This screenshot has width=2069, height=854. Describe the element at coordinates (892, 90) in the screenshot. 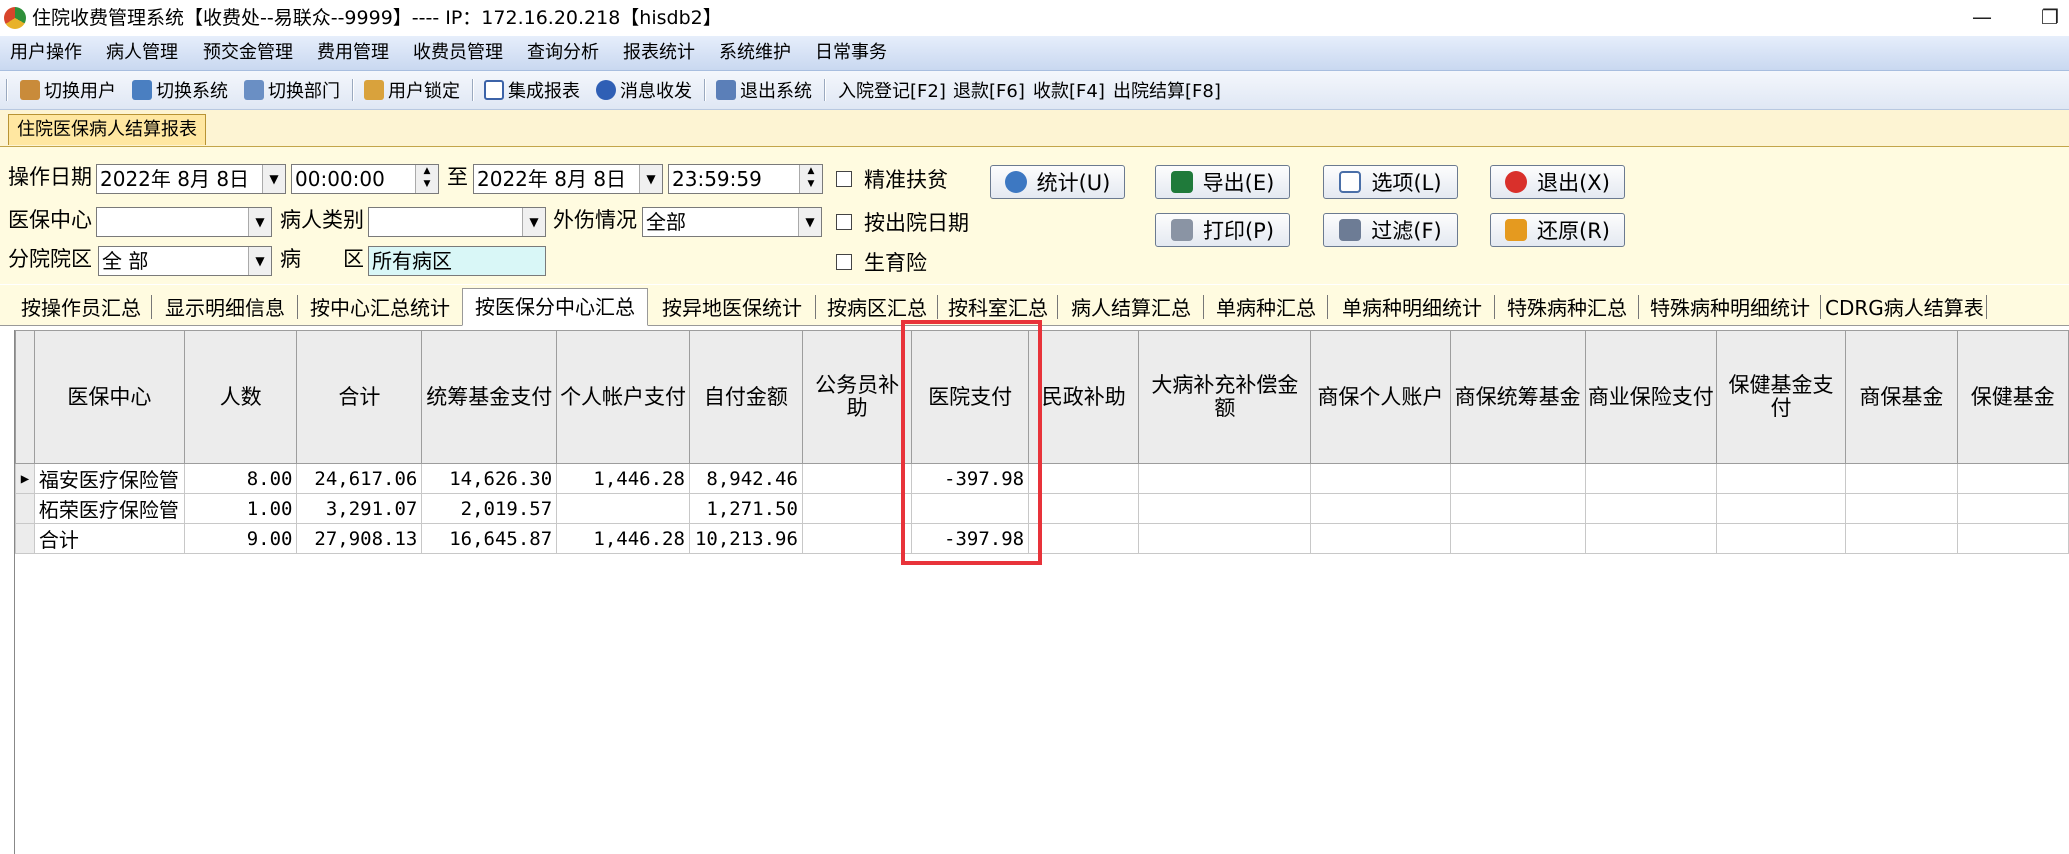

I see `admission-button: 入院登记[F2]` at that location.